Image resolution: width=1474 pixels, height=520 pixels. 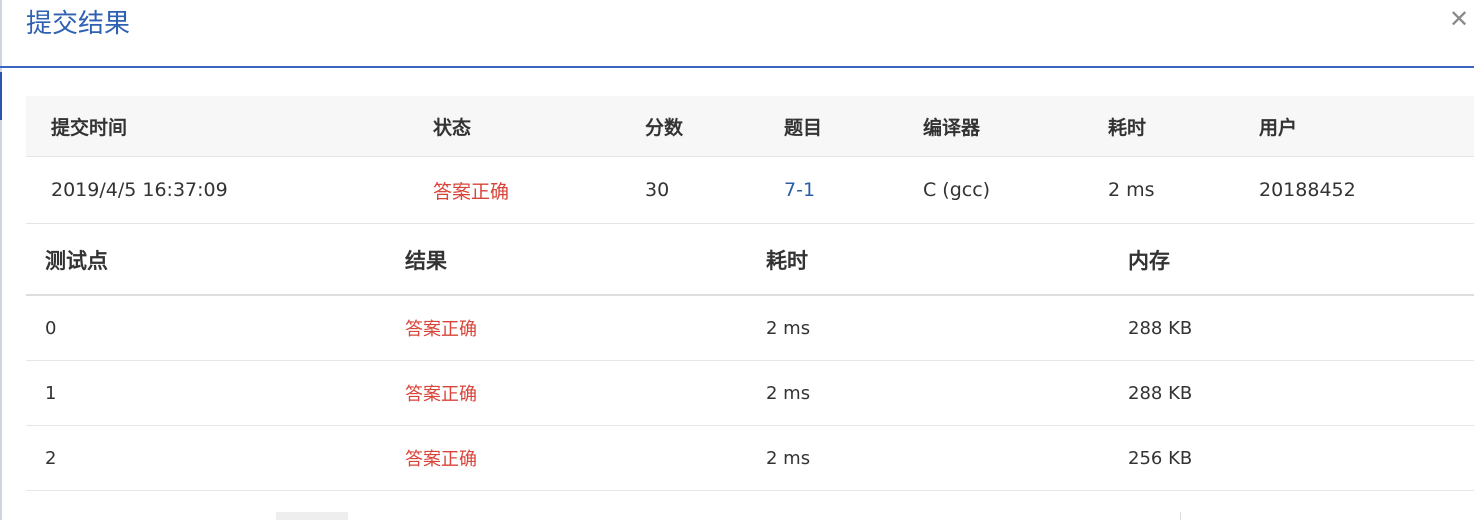 I want to click on close-icon: ✕, so click(x=1459, y=19).